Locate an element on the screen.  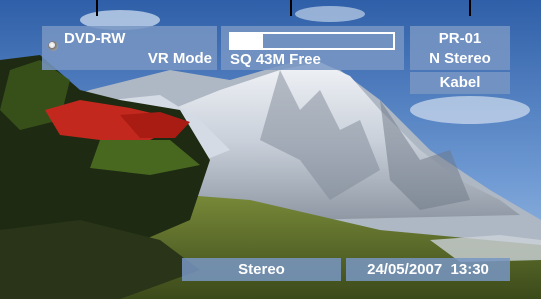
input-source-panel: Kabel is located at coordinates (460, 83).